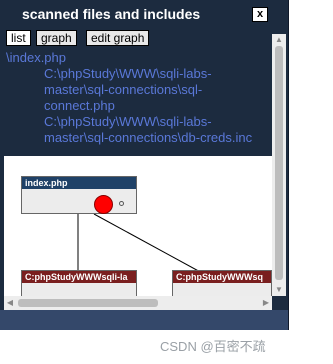 The width and height of the screenshot is (333, 364). I want to click on vertical-scrollbar: ▲ ▼, so click(279, 165).